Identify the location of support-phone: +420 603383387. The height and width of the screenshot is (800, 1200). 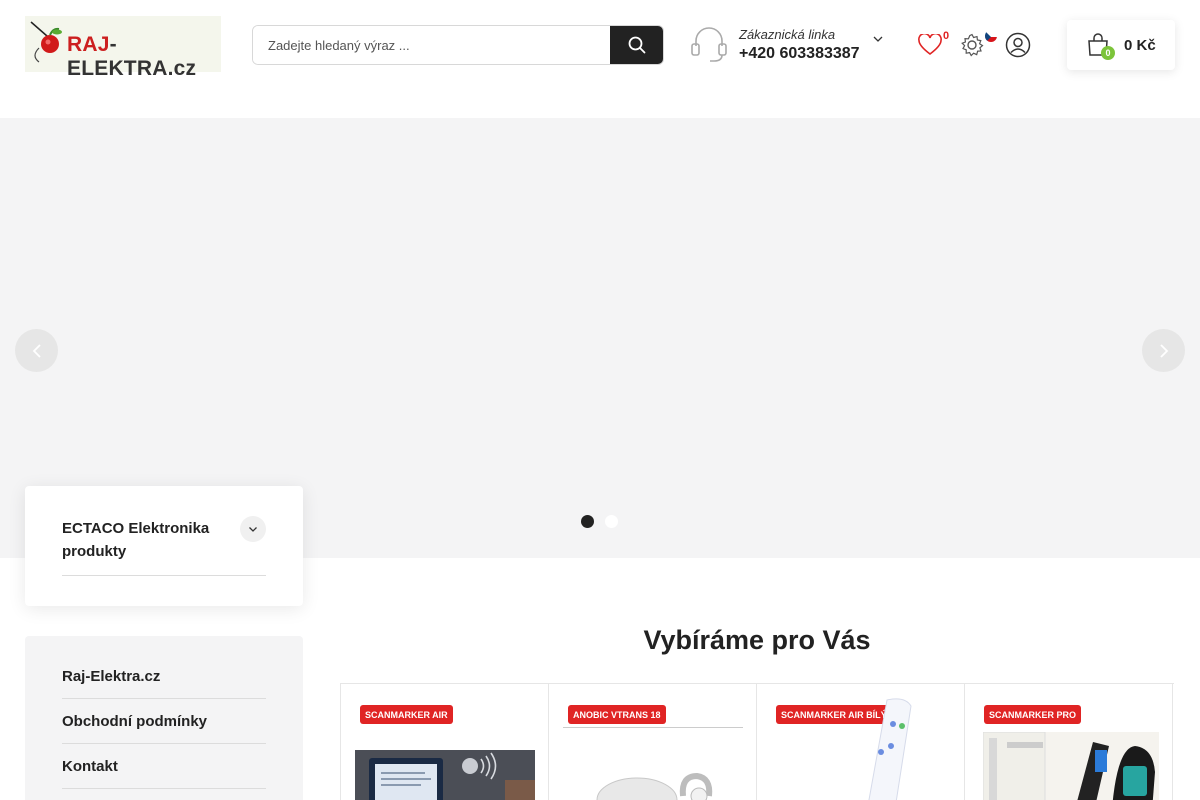
(799, 54).